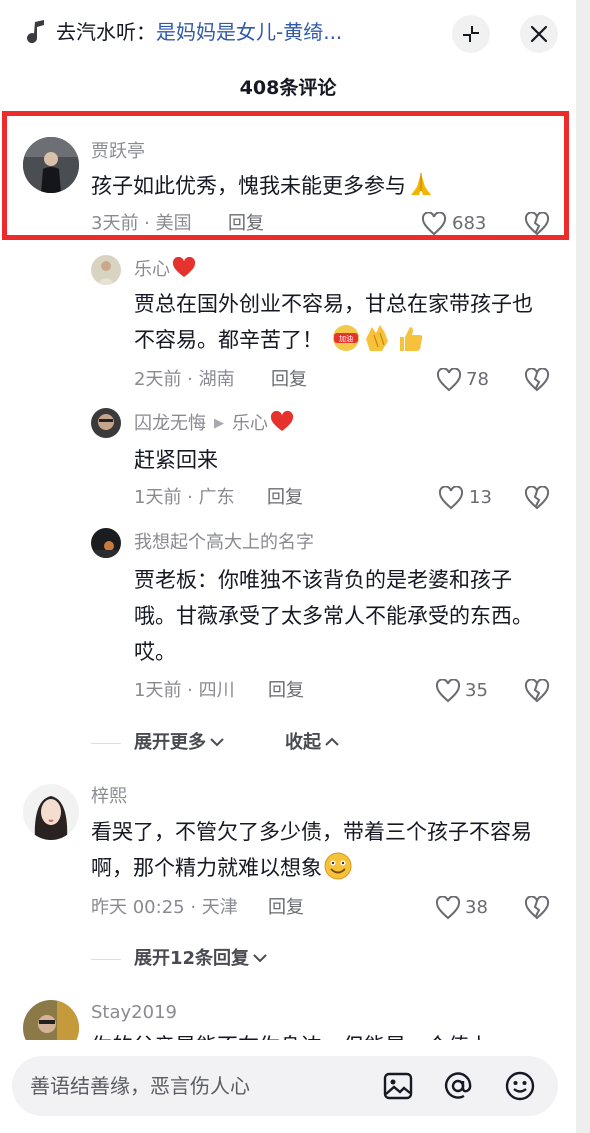 The image size is (590, 1133). I want to click on comment-time-location: 3天前 · 美国, so click(141, 223).